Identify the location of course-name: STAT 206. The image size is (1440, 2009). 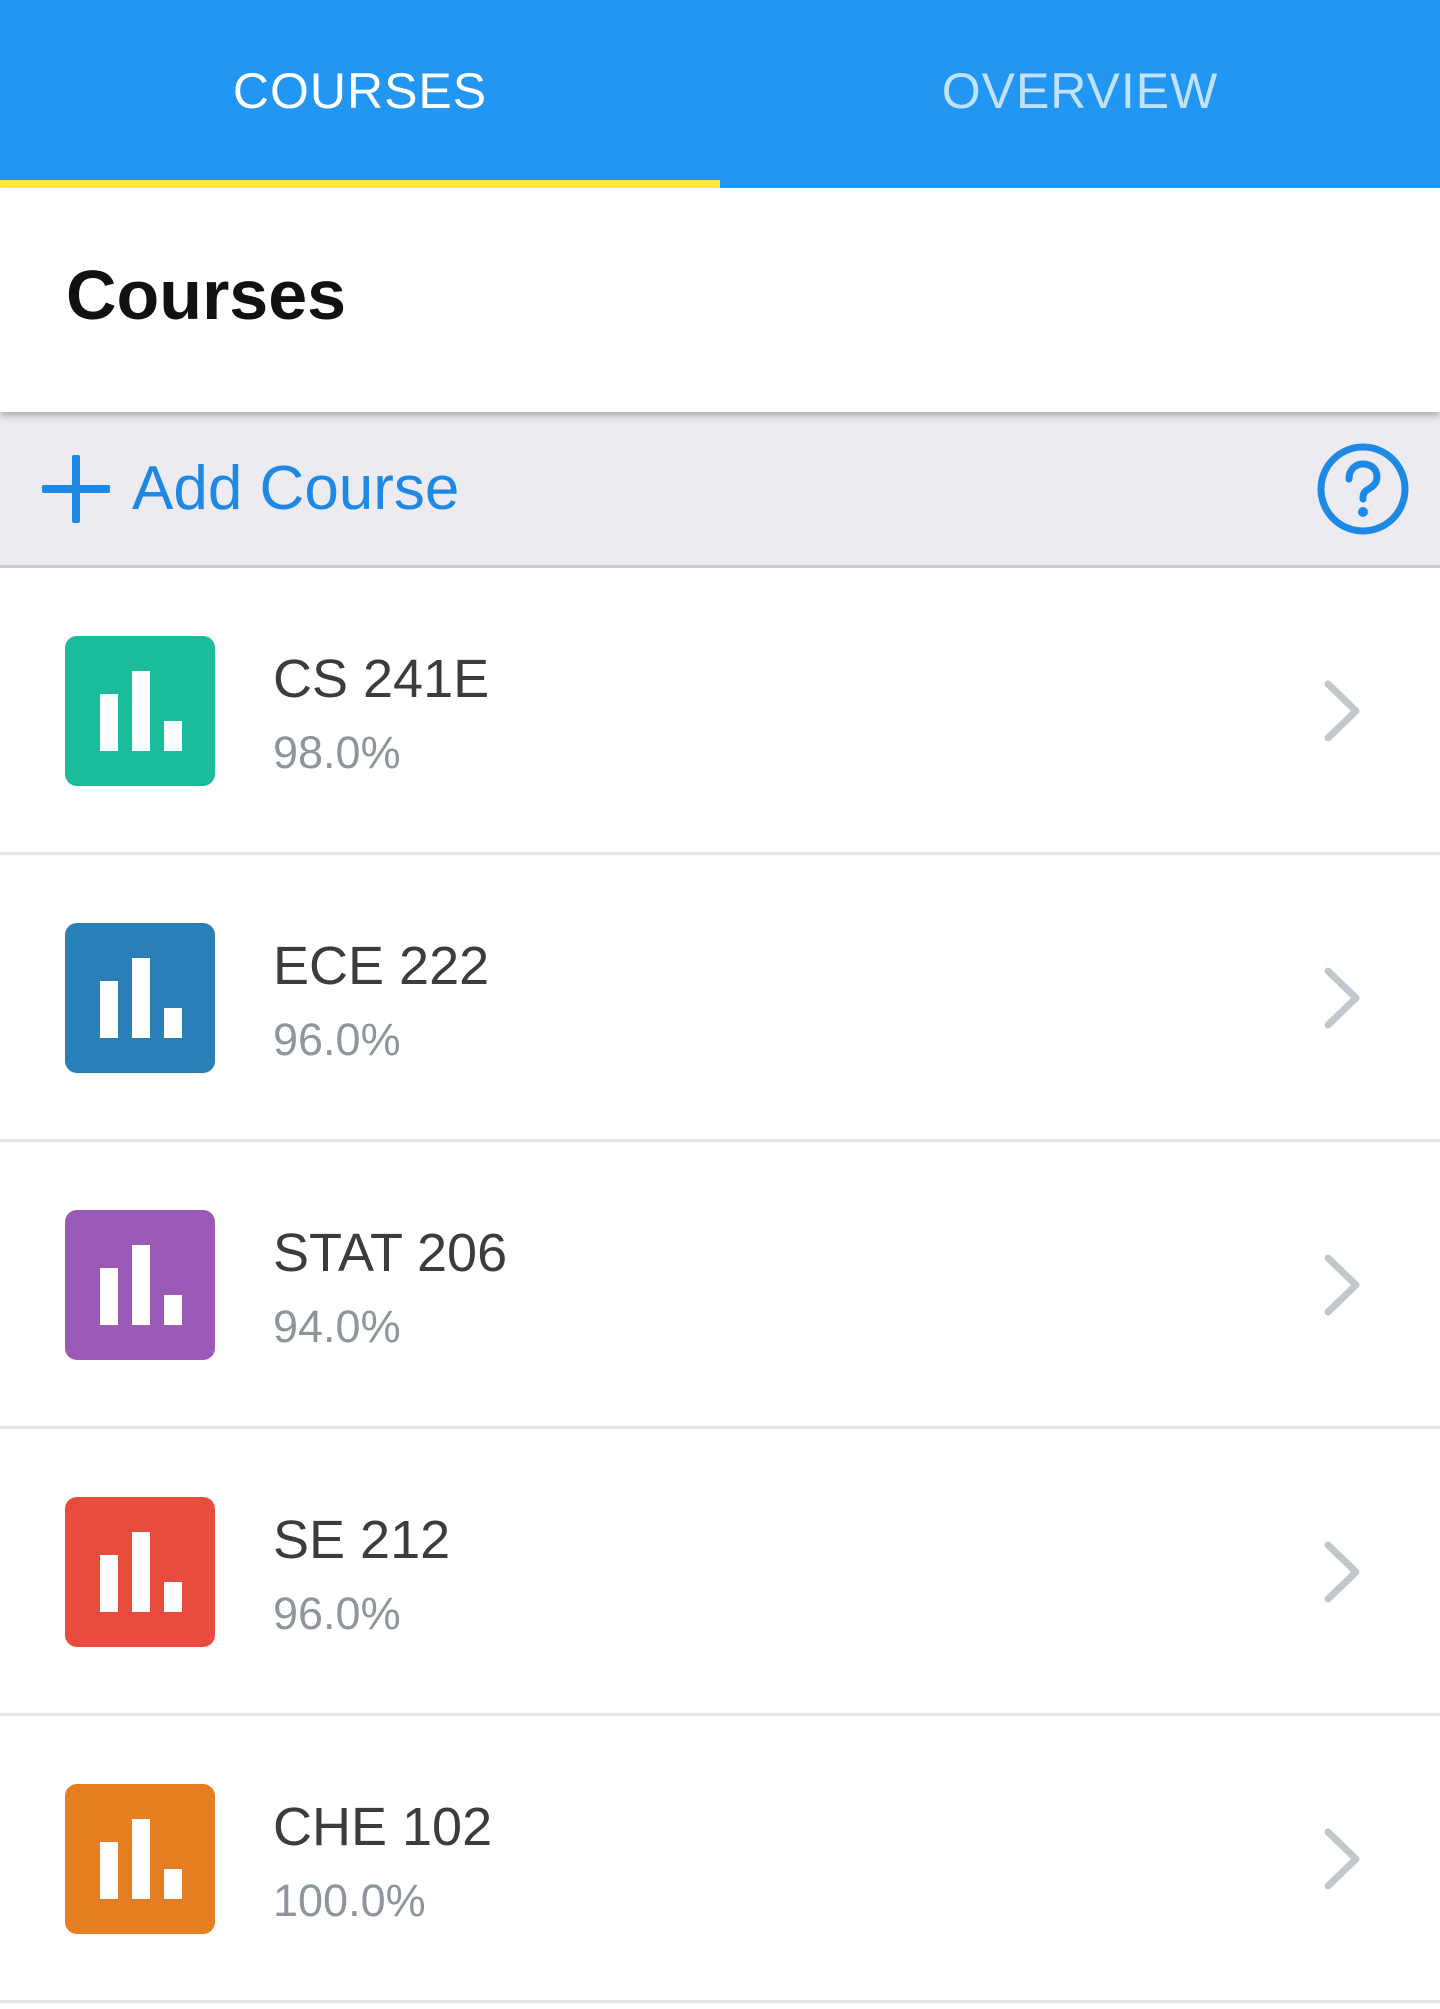
(390, 1253).